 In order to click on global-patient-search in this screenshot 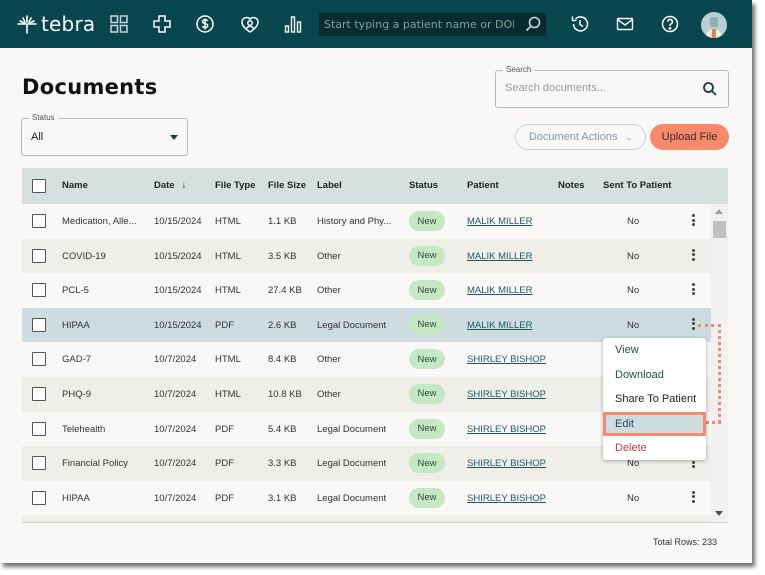, I will do `click(432, 24)`.